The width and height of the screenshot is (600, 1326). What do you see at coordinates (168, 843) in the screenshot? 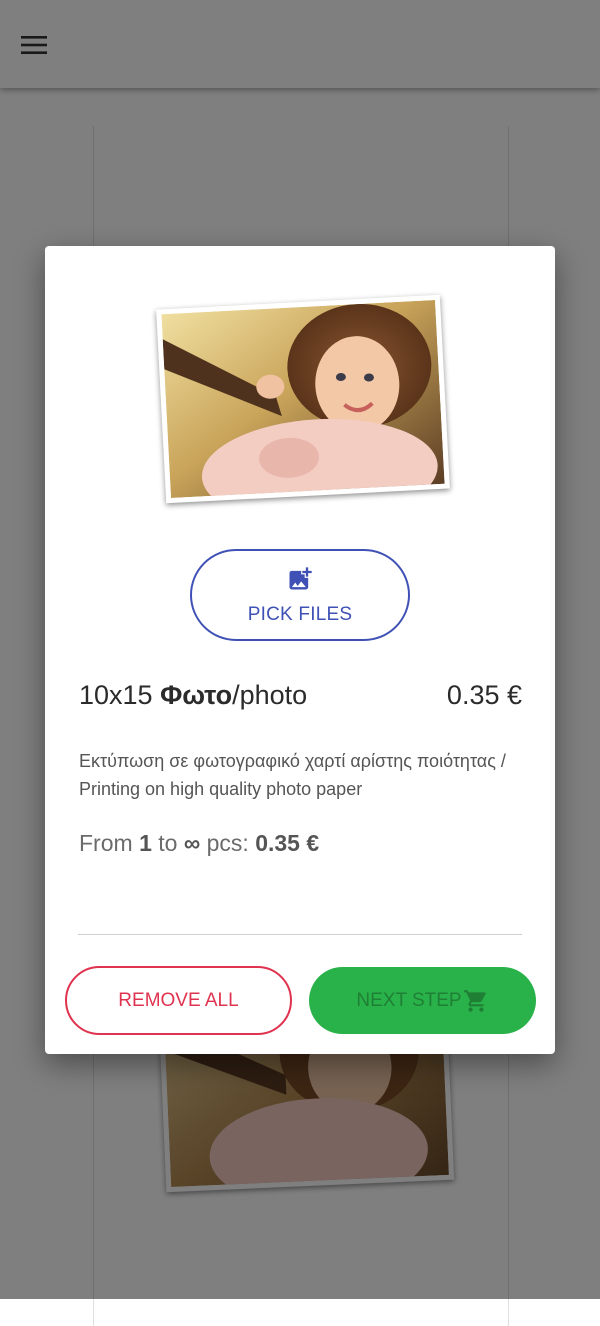
I see `tier-to-label: to` at bounding box center [168, 843].